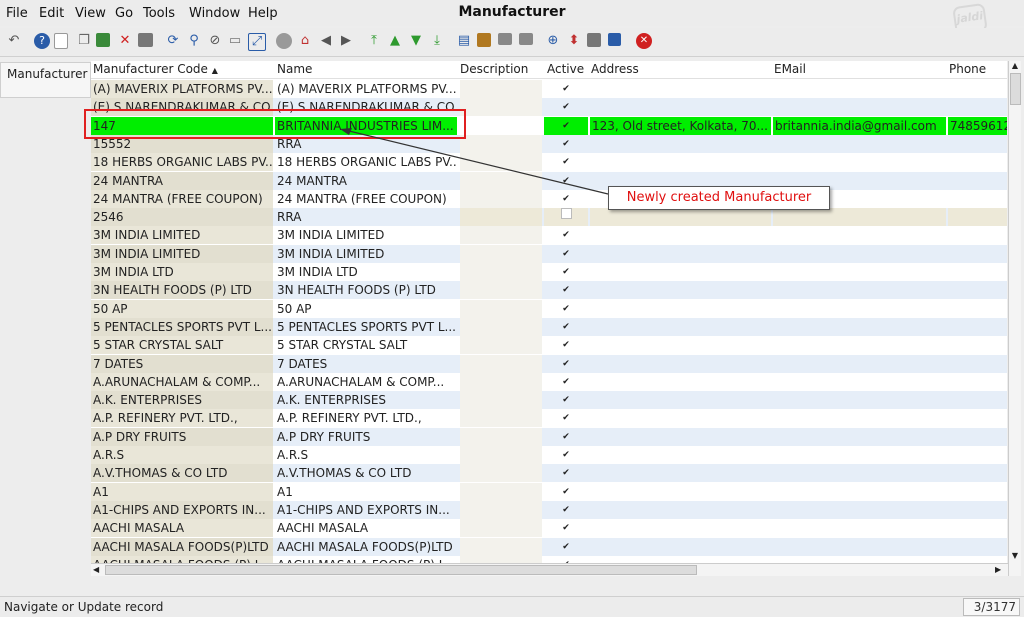 This screenshot has width=1024, height=617. I want to click on save-icon, so click(103, 40).